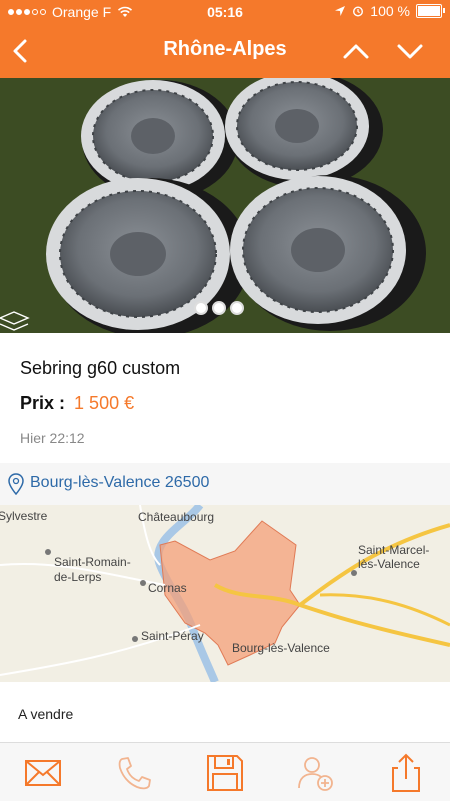 The image size is (450, 801). Describe the element at coordinates (430, 11) in the screenshot. I see `battery-icon` at that location.